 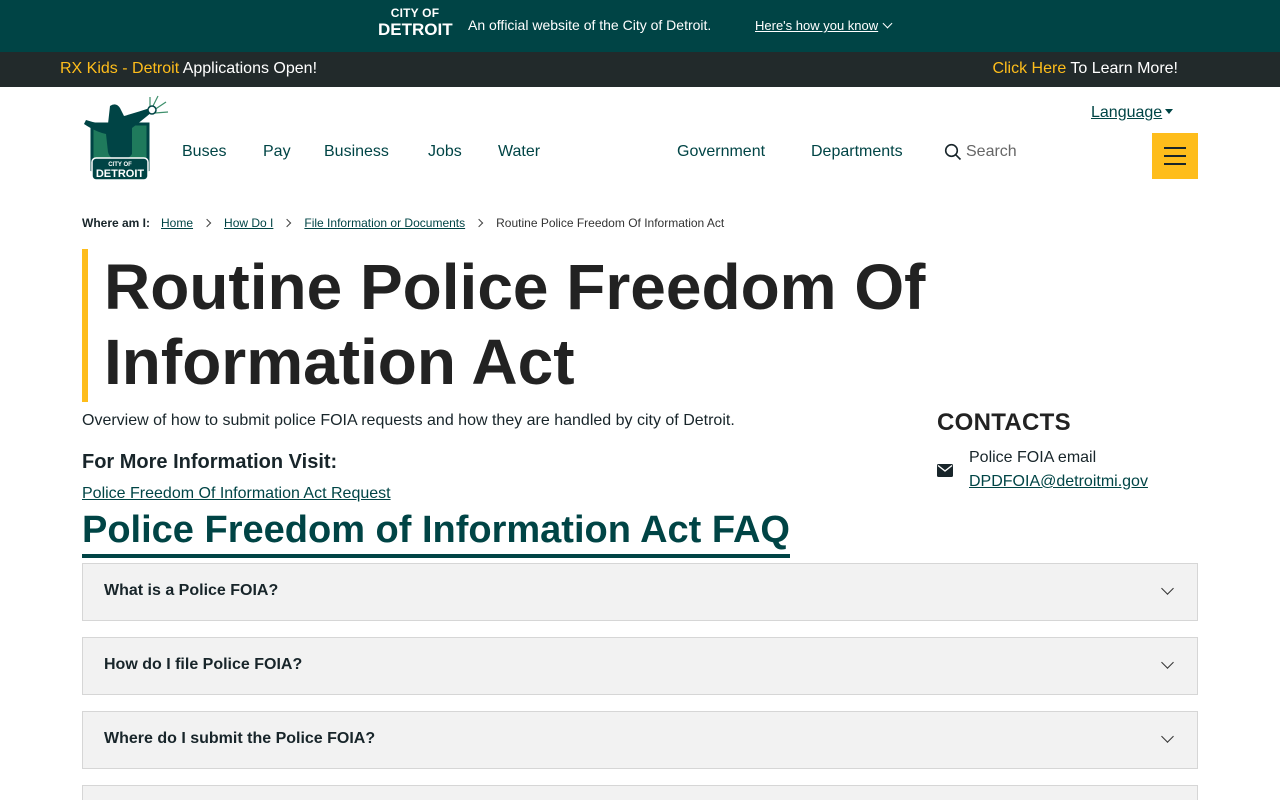 I want to click on faq-item: How do I file Police FOIA?, so click(x=640, y=666).